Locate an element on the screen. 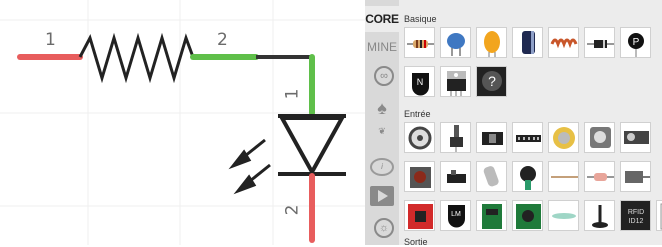 The height and width of the screenshot is (247, 662). sparkfun-icon: ♠ is located at coordinates (382, 108).